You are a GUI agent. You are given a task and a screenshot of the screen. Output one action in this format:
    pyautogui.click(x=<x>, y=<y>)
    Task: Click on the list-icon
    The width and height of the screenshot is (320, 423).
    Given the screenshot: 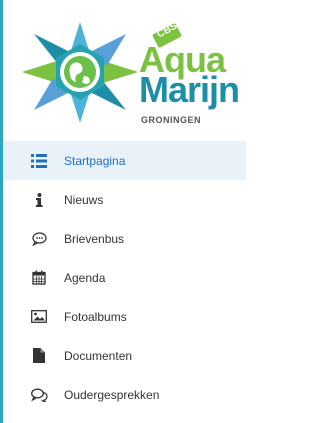 What is the action you would take?
    pyautogui.click(x=39, y=161)
    